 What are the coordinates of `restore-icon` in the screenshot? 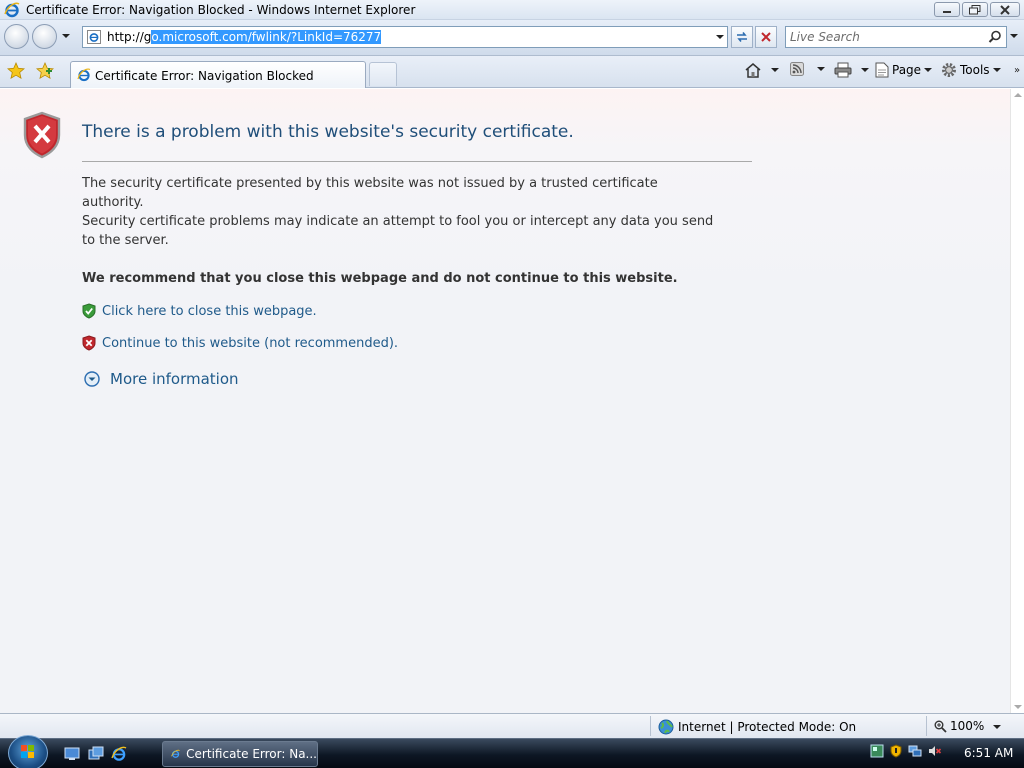 It's located at (975, 9).